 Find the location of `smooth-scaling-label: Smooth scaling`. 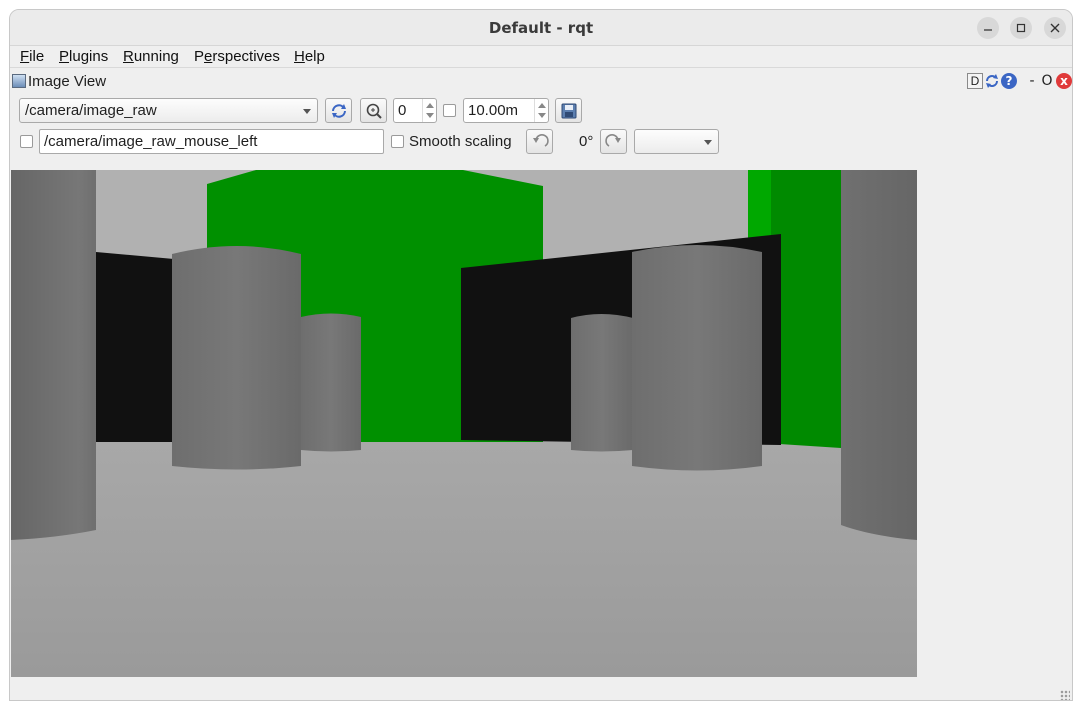

smooth-scaling-label: Smooth scaling is located at coordinates (460, 141).